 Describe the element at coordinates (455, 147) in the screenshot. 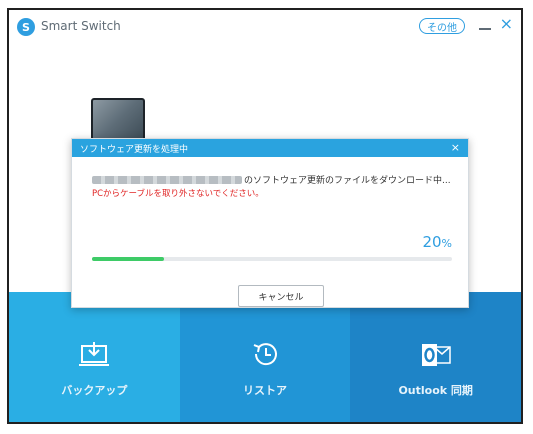

I see `dialog-close-icon: ×` at that location.